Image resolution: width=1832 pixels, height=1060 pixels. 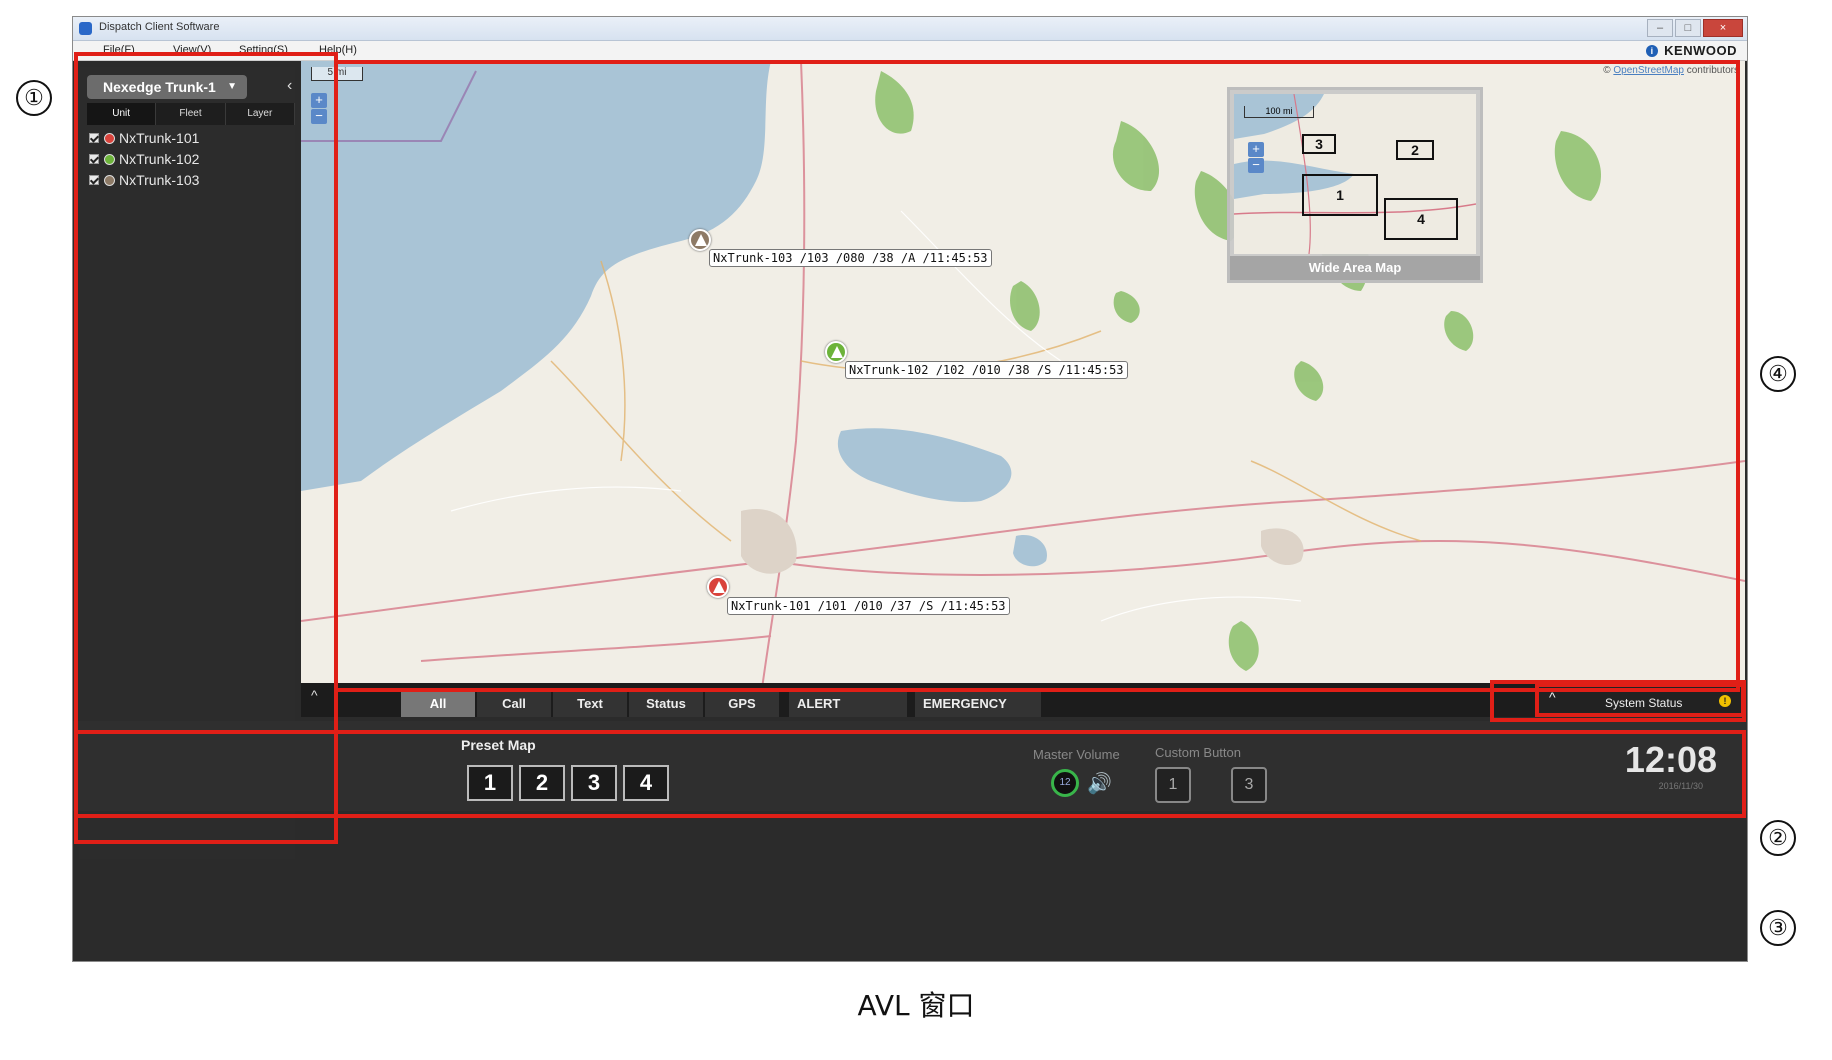 I want to click on filter-tab-alert: ALERT, so click(x=848, y=704).